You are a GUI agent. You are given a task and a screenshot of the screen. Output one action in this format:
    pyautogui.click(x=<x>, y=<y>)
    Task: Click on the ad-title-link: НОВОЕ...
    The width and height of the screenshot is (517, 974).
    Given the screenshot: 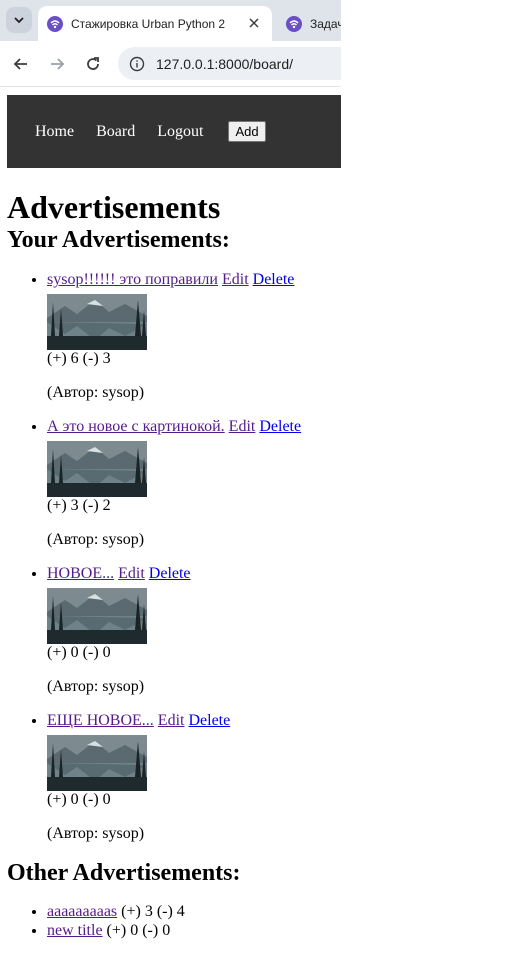 What is the action you would take?
    pyautogui.click(x=80, y=573)
    